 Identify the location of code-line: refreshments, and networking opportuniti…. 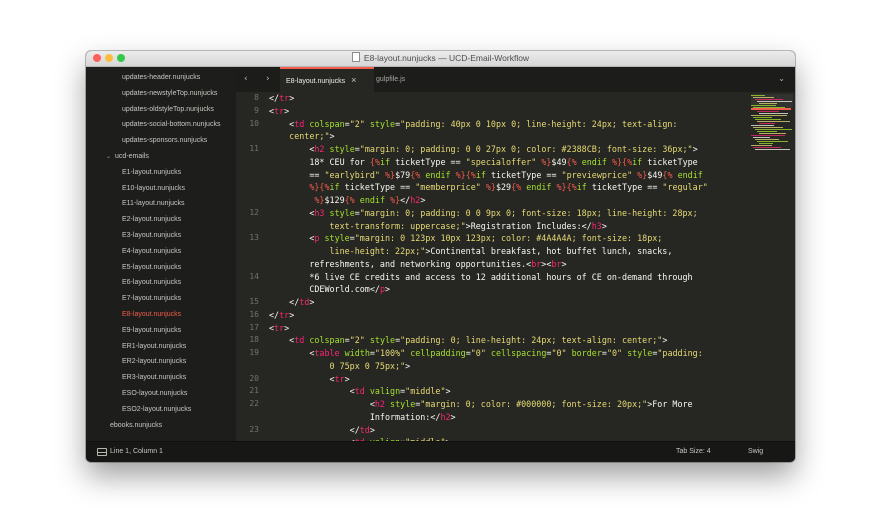
(417, 263).